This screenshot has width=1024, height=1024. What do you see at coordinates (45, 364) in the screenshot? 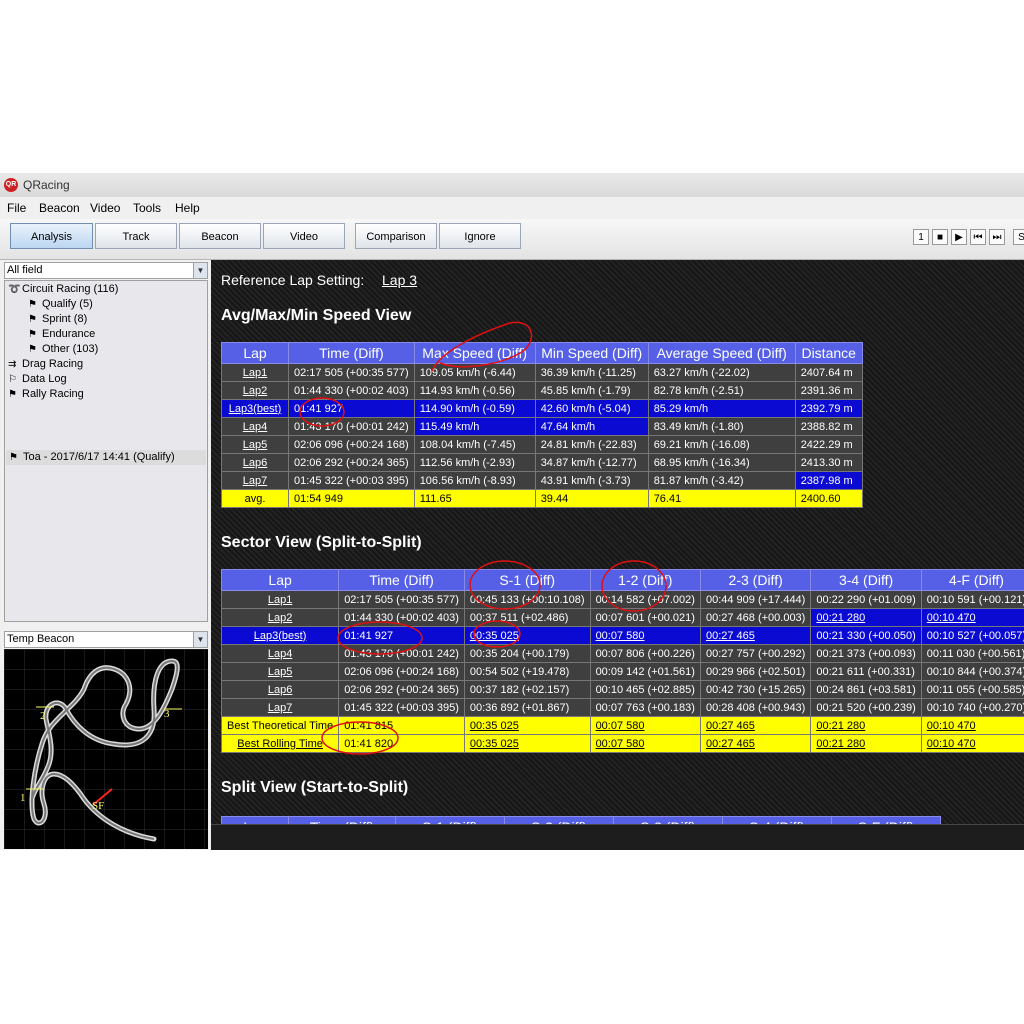
I see `tree-item-drag-racing: ⇉ Drag Racing` at bounding box center [45, 364].